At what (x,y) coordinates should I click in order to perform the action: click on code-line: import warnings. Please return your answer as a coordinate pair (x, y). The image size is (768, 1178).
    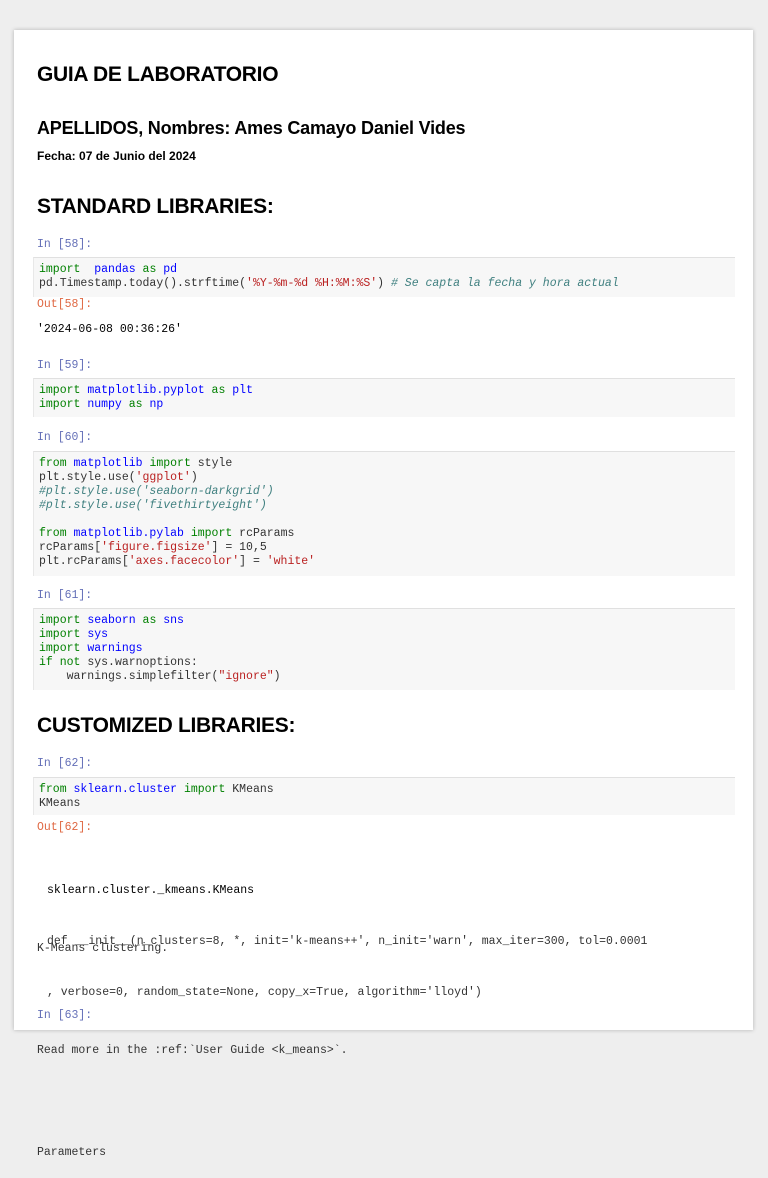
    Looking at the image, I should click on (387, 649).